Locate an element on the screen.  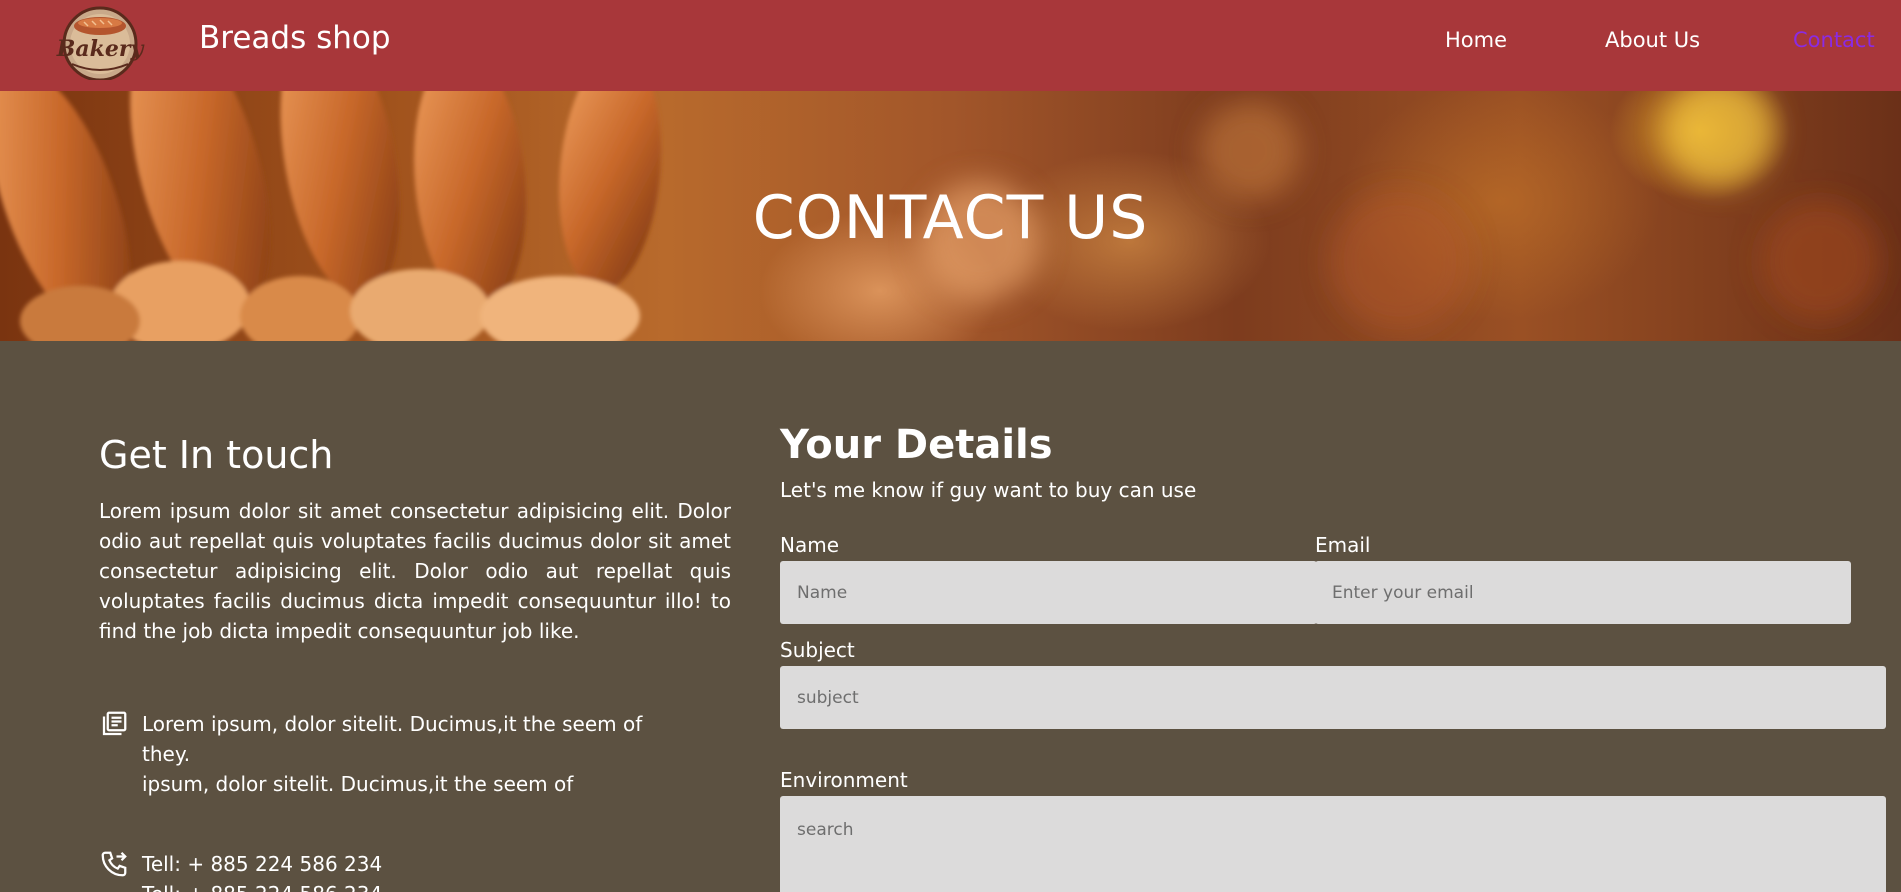
subject-input is located at coordinates (1333, 697).